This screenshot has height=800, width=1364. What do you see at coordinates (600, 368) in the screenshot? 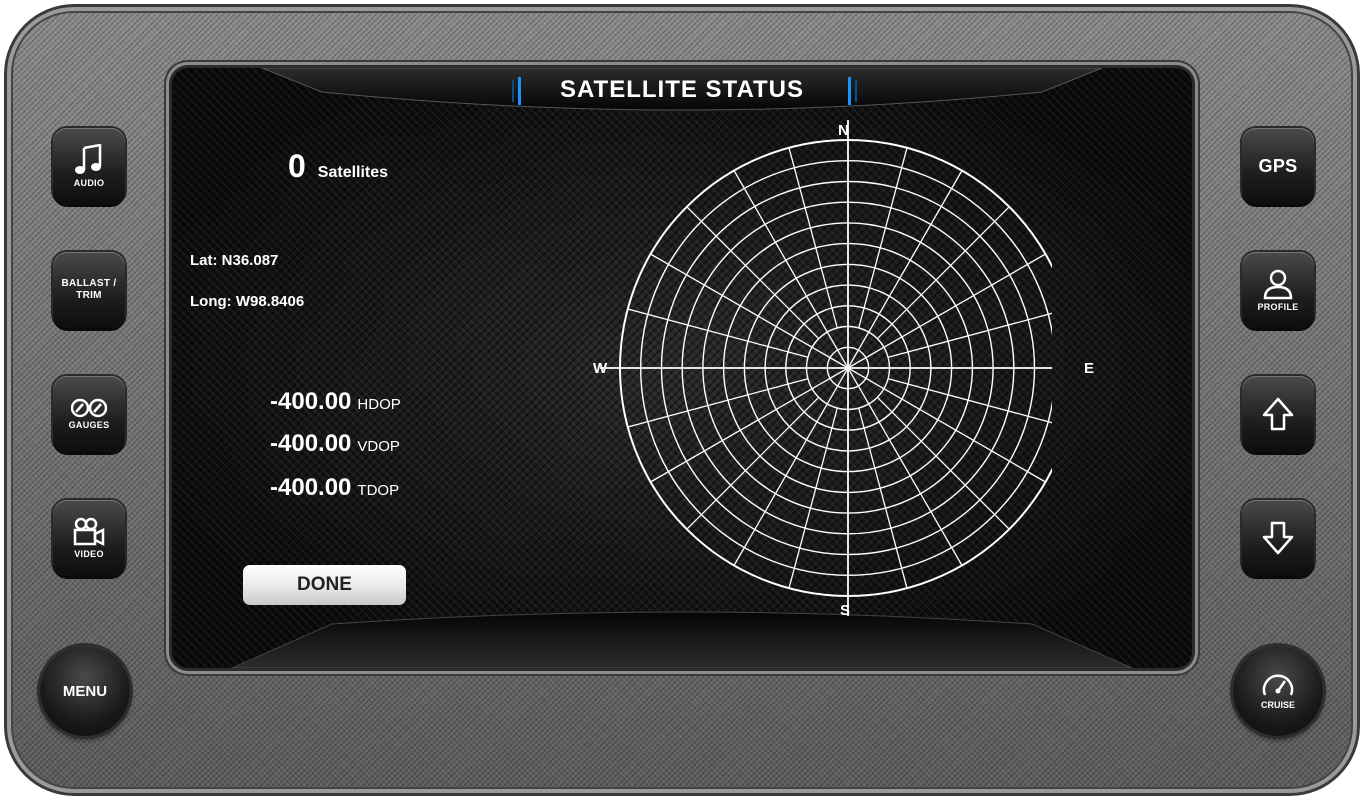
I see `compass-west-label: W` at bounding box center [600, 368].